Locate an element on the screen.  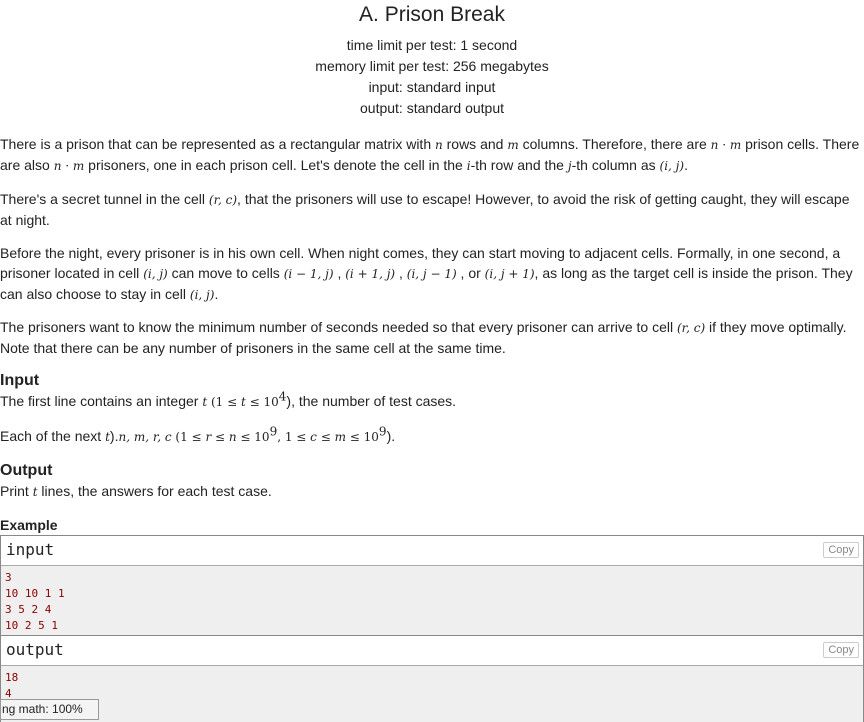
example-input-line: 3 5 2 4 is located at coordinates (28, 609).